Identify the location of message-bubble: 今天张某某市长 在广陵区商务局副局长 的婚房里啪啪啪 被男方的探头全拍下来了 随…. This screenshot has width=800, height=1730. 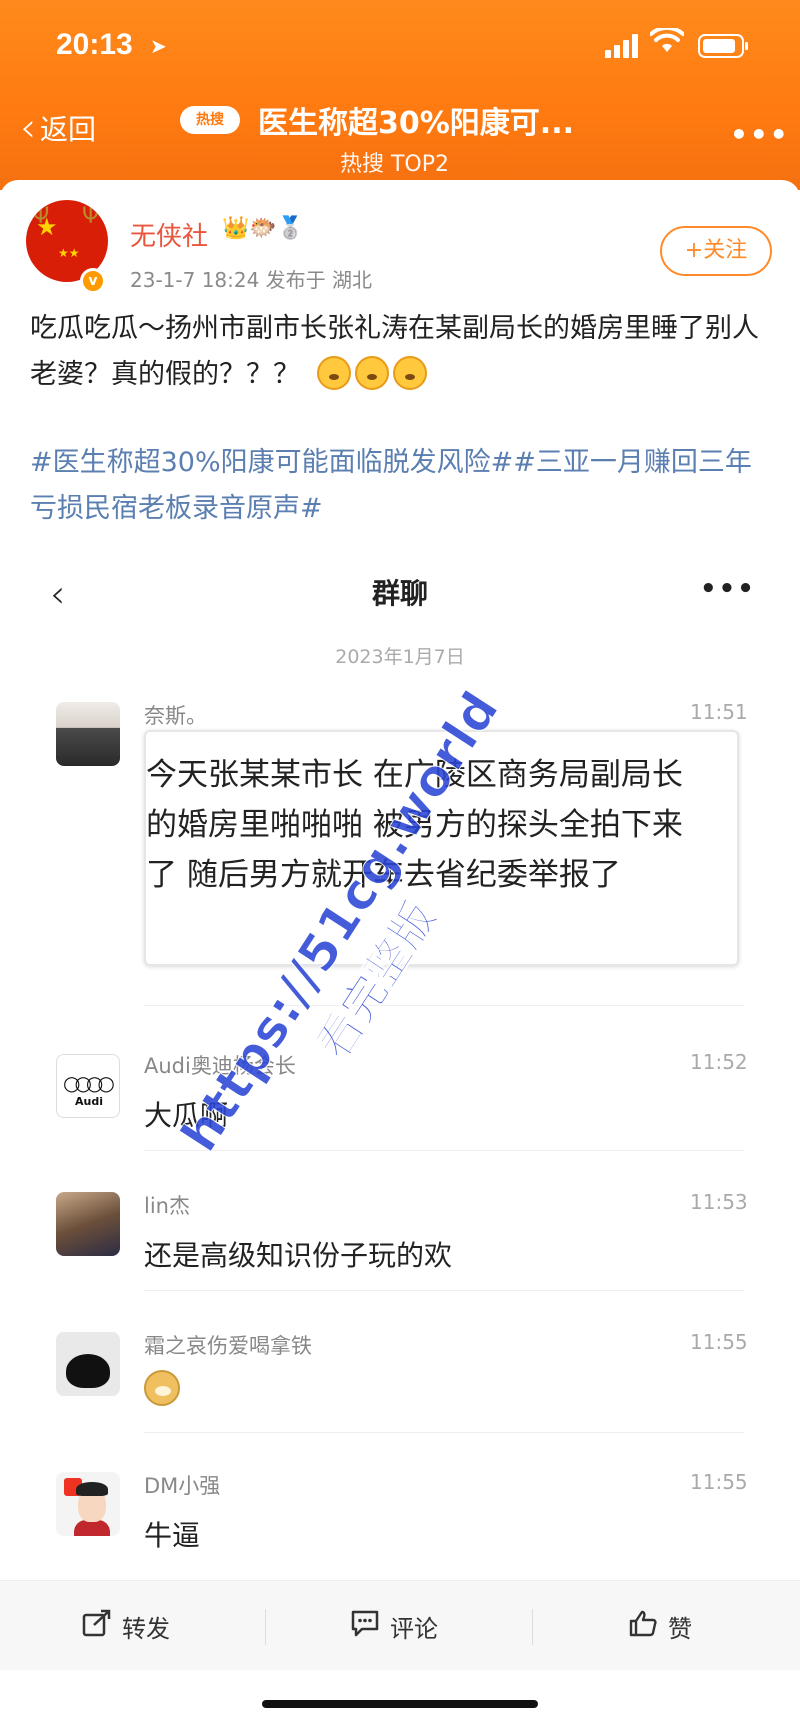
(441, 848).